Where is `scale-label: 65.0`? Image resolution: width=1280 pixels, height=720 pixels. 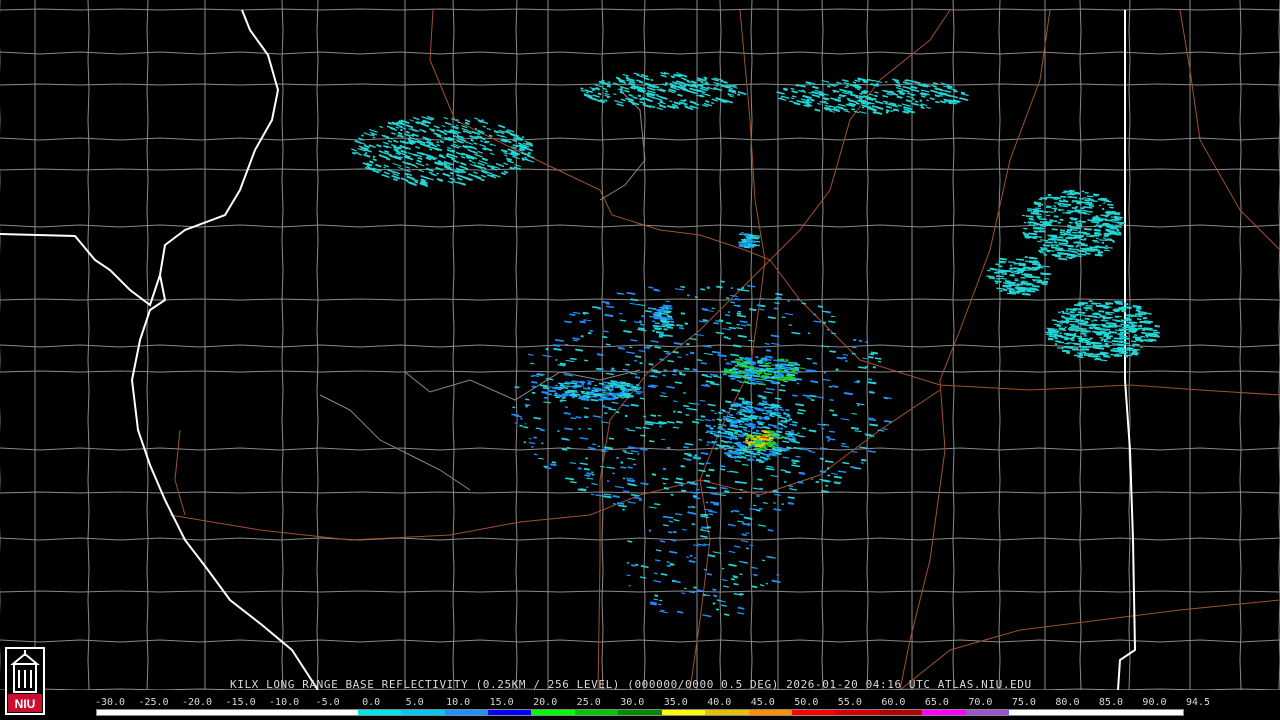 scale-label: 65.0 is located at coordinates (936, 702).